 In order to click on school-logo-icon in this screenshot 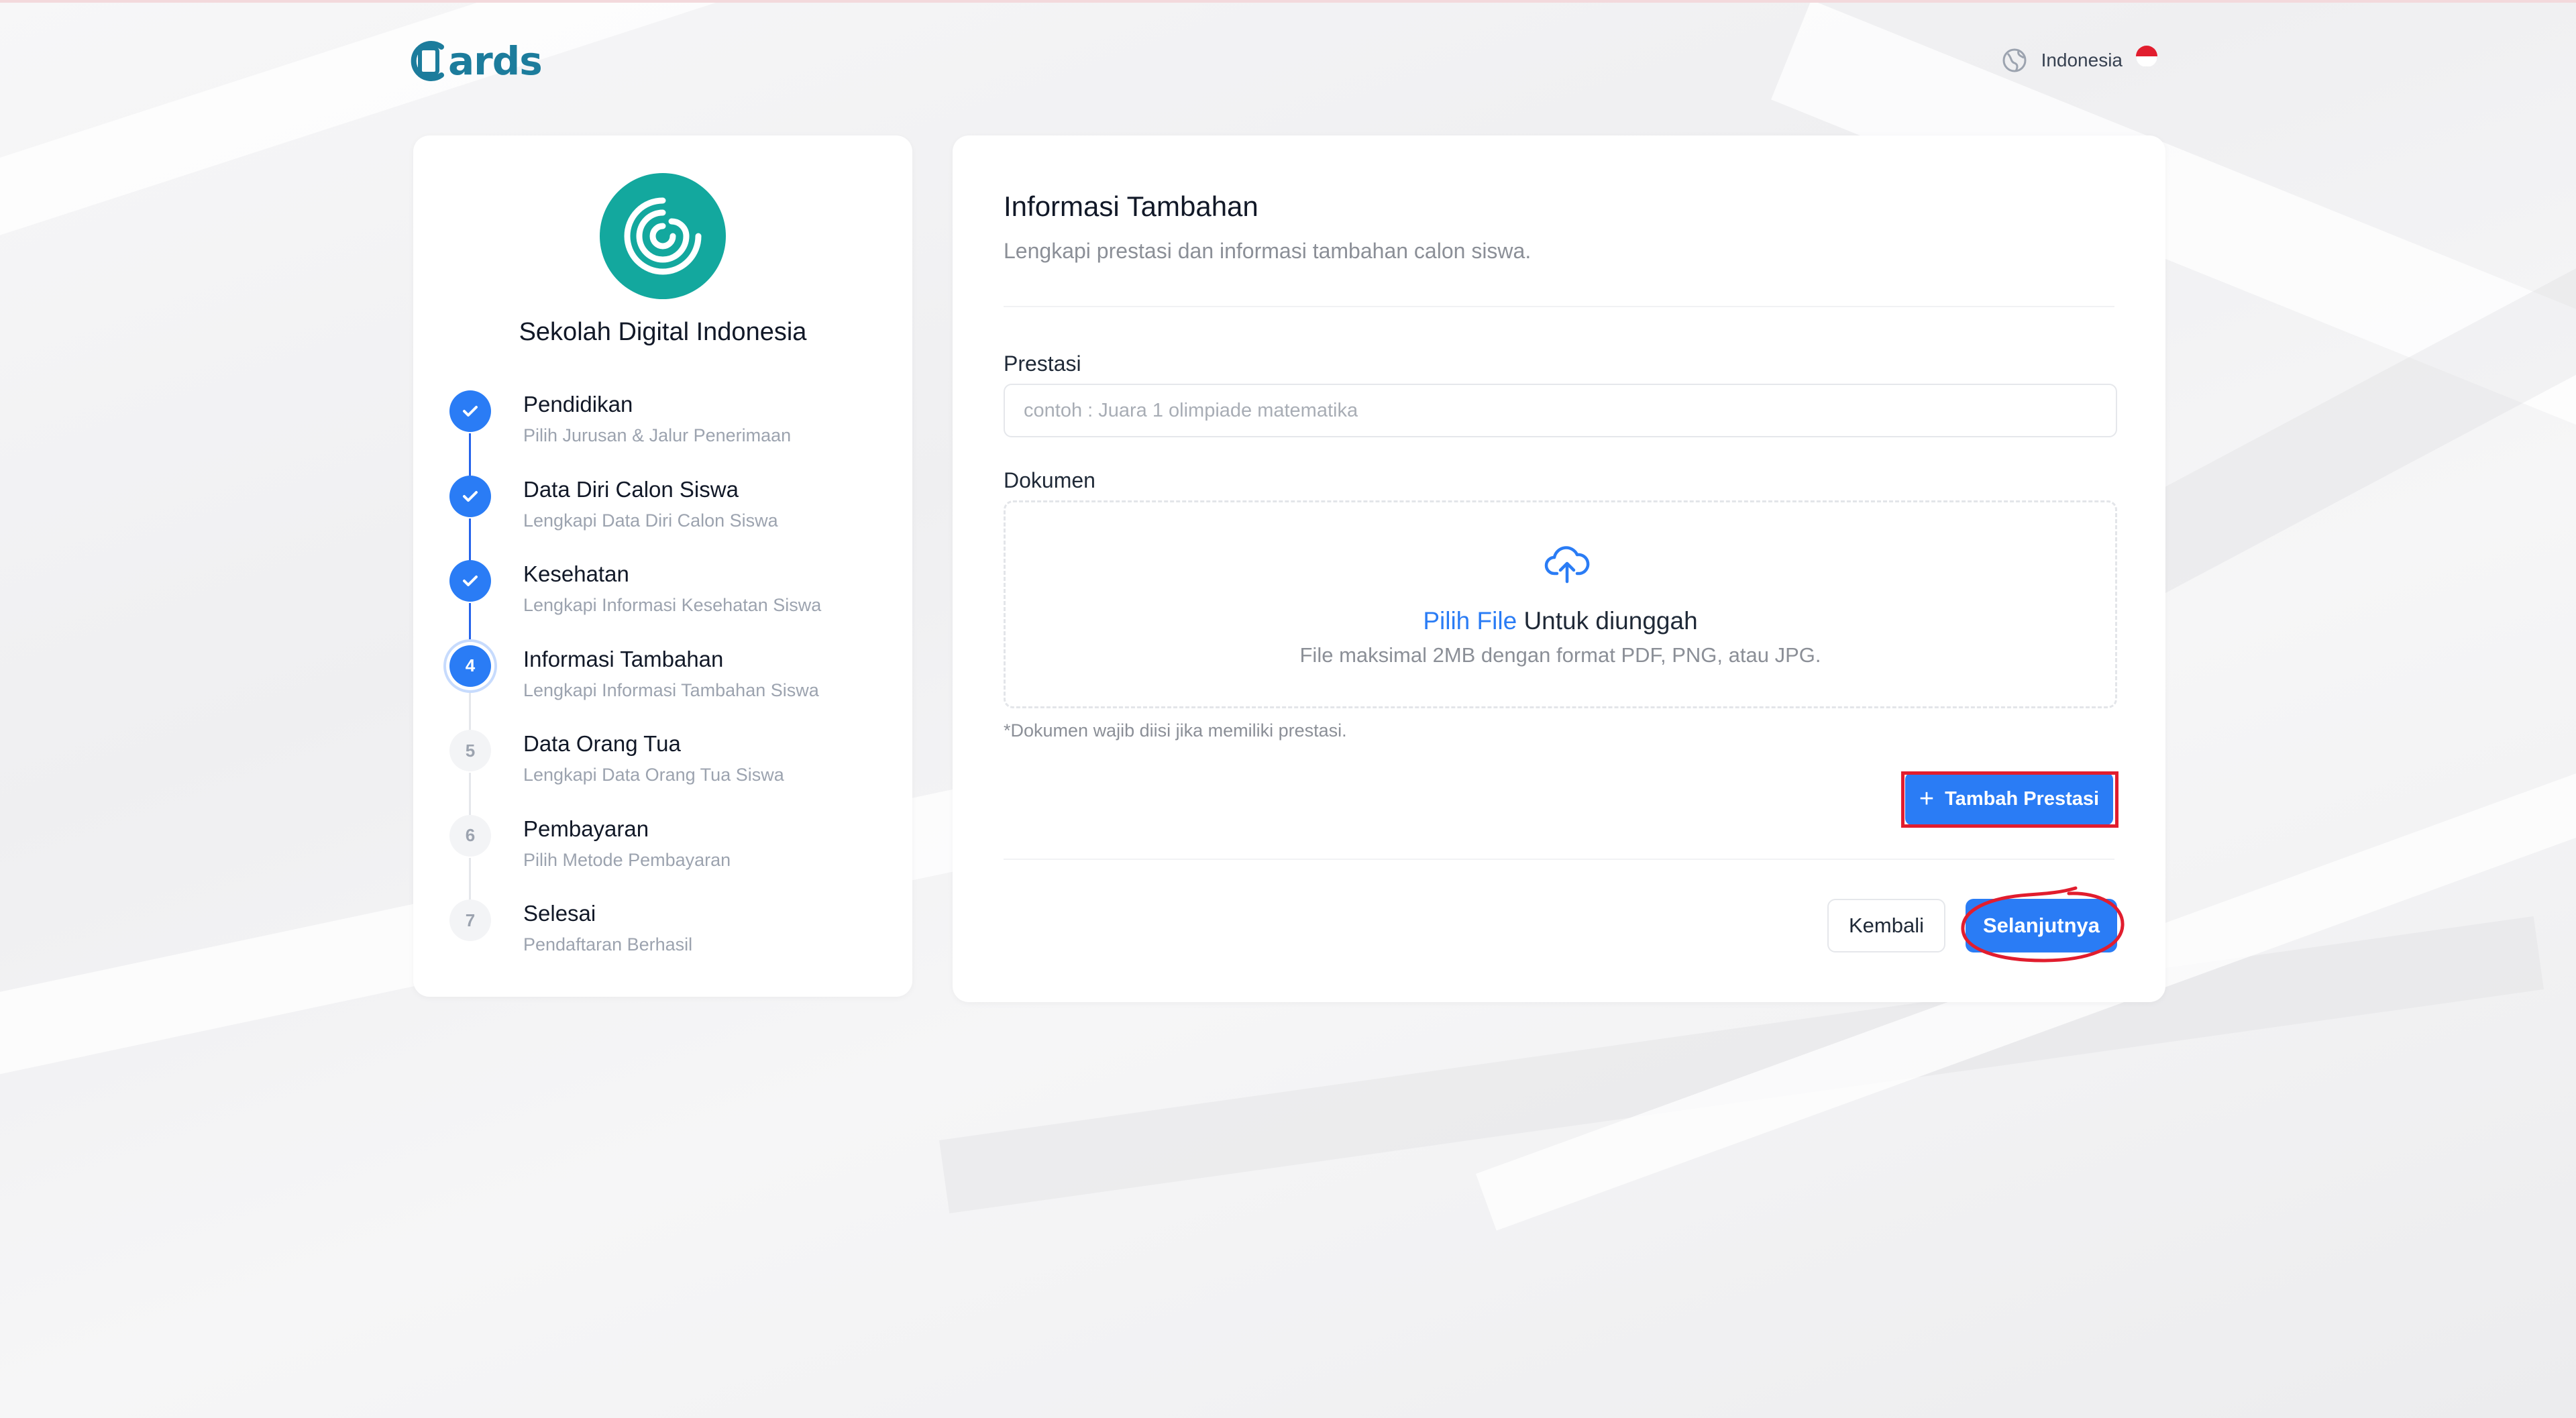, I will do `click(663, 236)`.